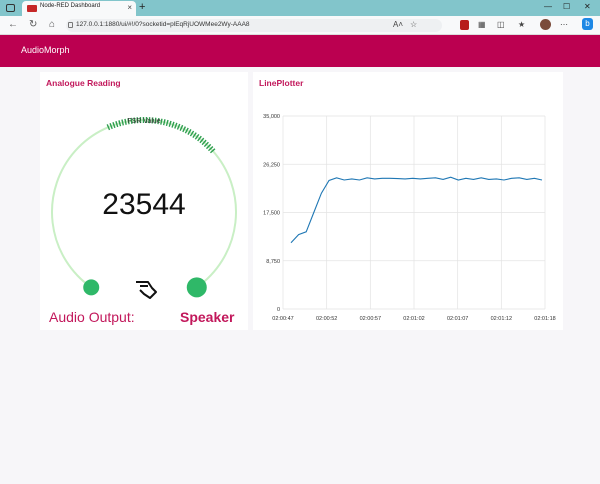 Image resolution: width=600 pixels, height=484 pixels. I want to click on tab-title: Node-RED Dashboard, so click(70, 6).